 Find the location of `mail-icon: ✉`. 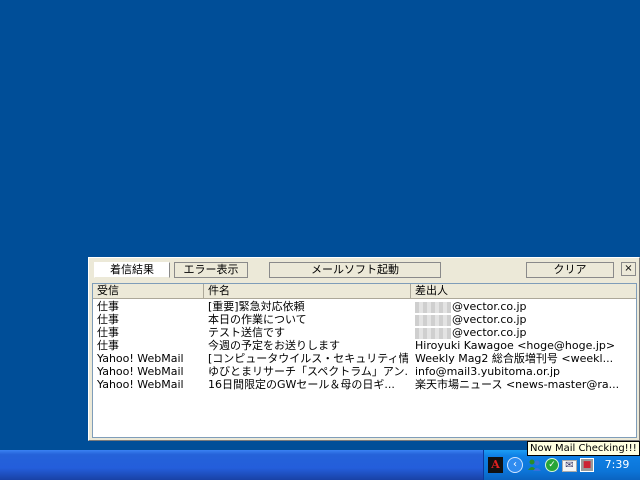

mail-icon: ✉ is located at coordinates (569, 466).